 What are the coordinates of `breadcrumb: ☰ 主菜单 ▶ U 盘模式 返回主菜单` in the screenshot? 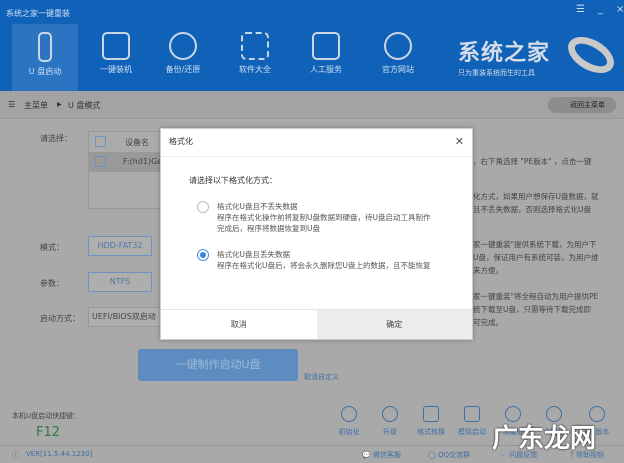 It's located at (312, 105).